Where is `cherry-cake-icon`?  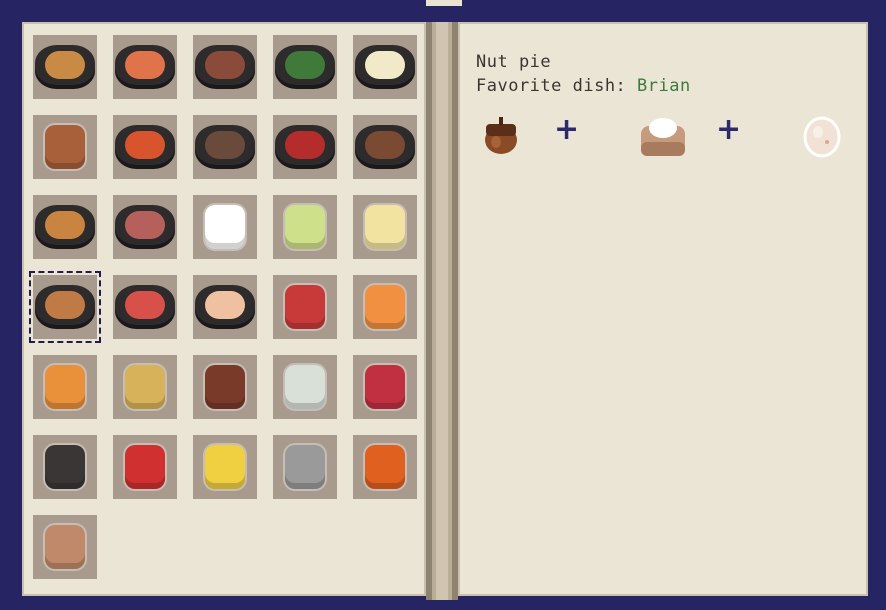
cherry-cake-icon is located at coordinates (145, 307).